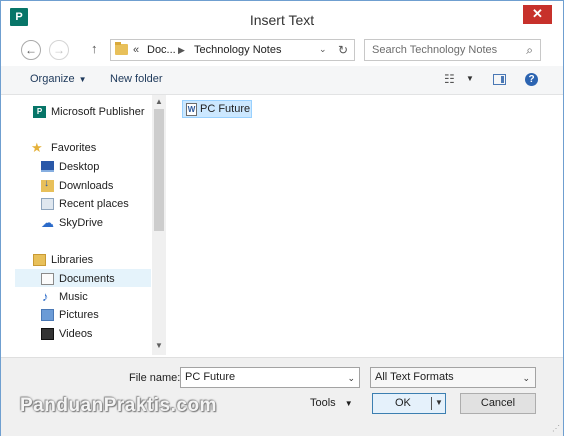 Image resolution: width=564 pixels, height=436 pixels. I want to click on help-icon: ?, so click(531, 79).